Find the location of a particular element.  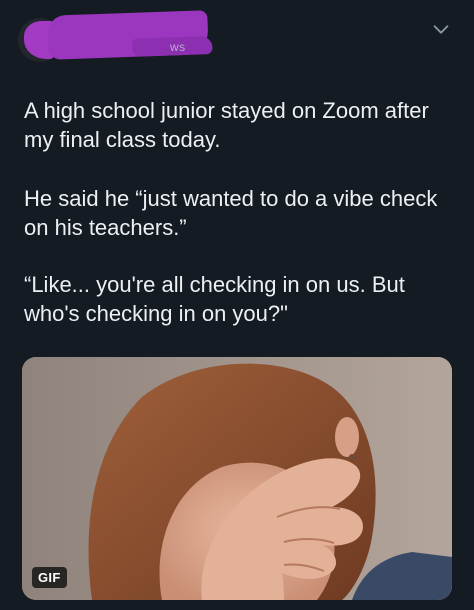

gif-badge: GIF is located at coordinates (49, 577).